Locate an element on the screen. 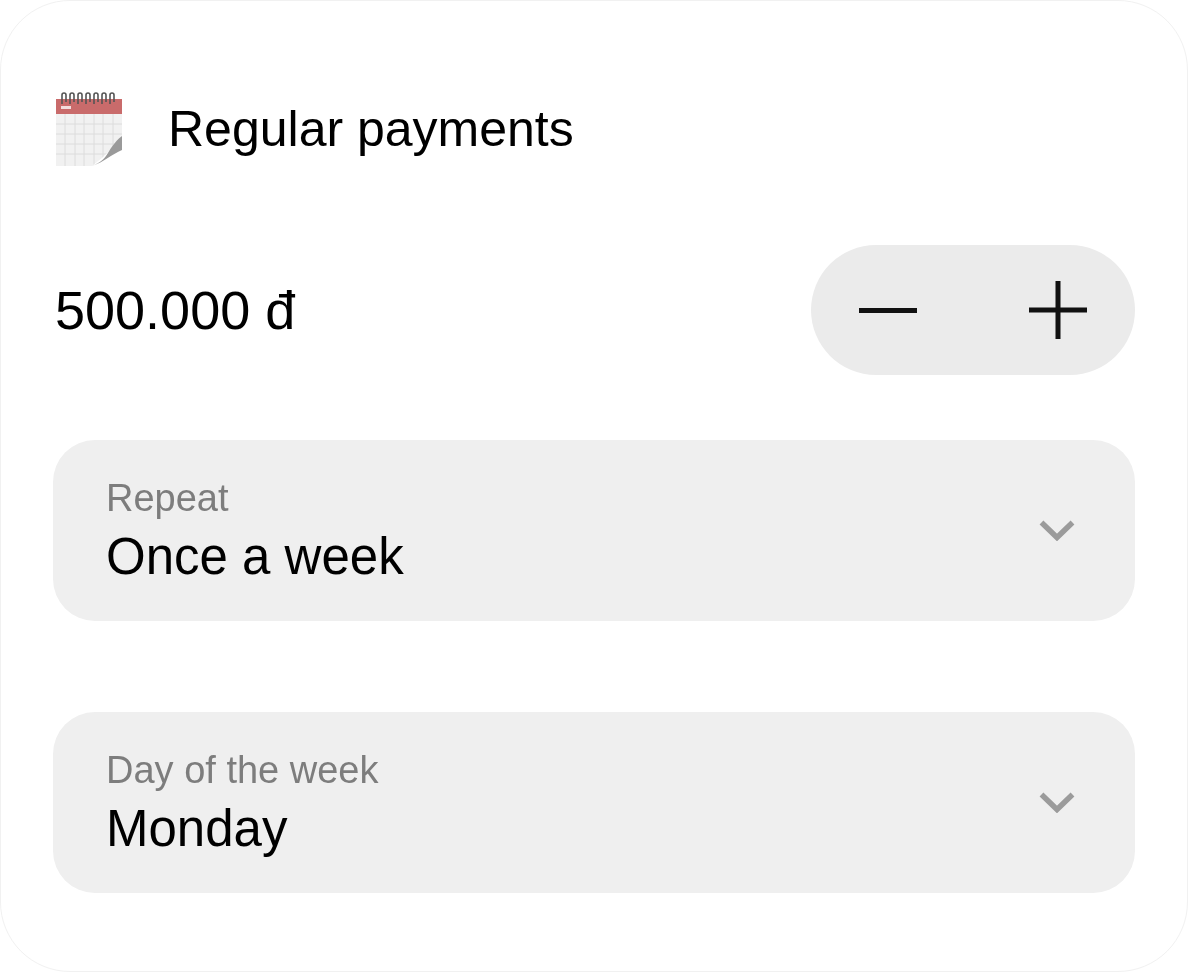 The image size is (1188, 972). calendar-icon is located at coordinates (89, 129).